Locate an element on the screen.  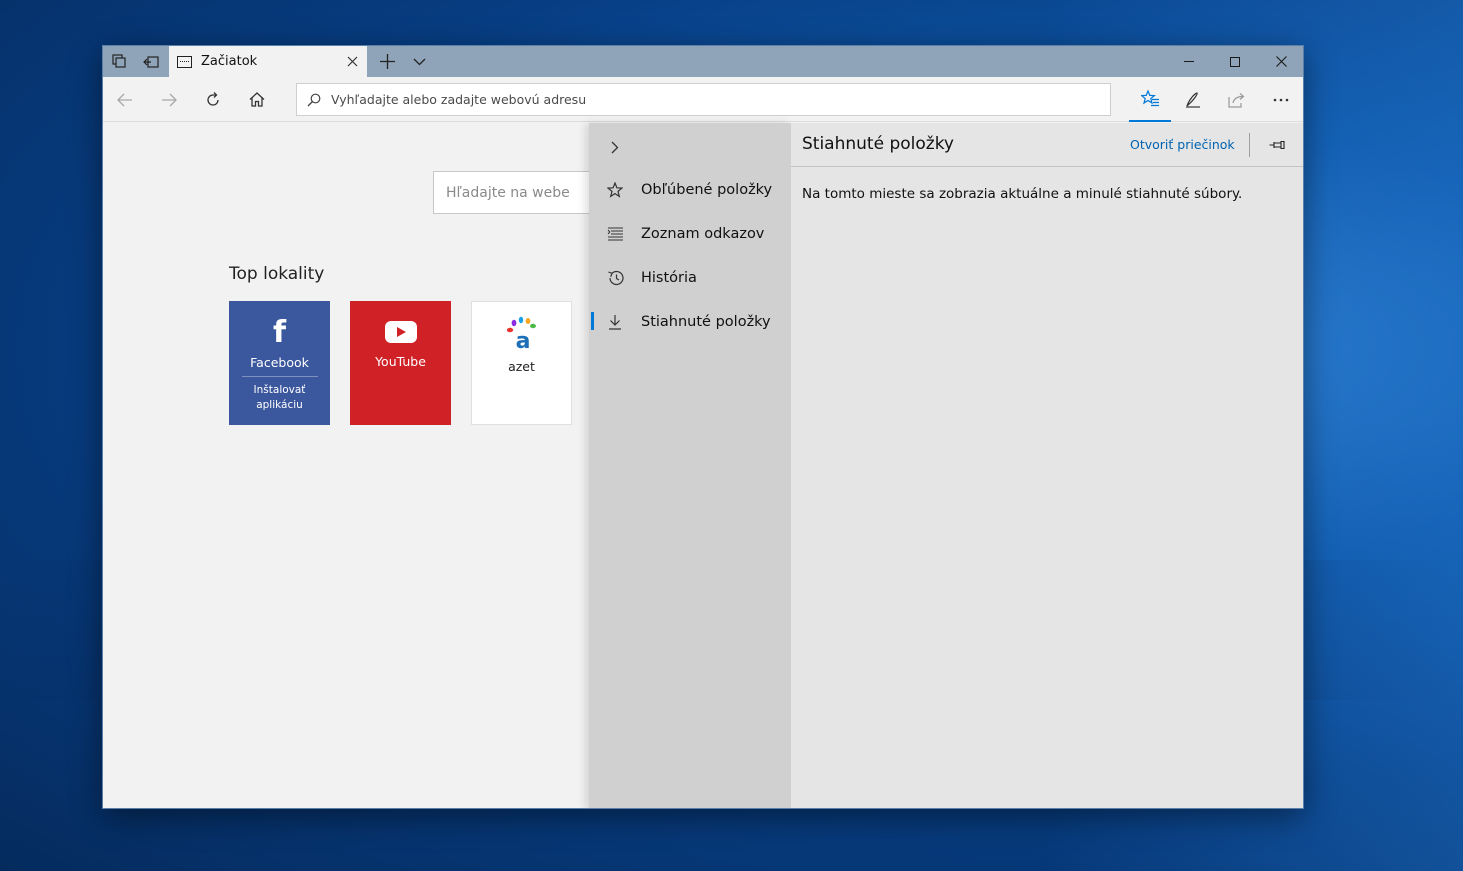
arrow-left-icon is located at coordinates (124, 99).